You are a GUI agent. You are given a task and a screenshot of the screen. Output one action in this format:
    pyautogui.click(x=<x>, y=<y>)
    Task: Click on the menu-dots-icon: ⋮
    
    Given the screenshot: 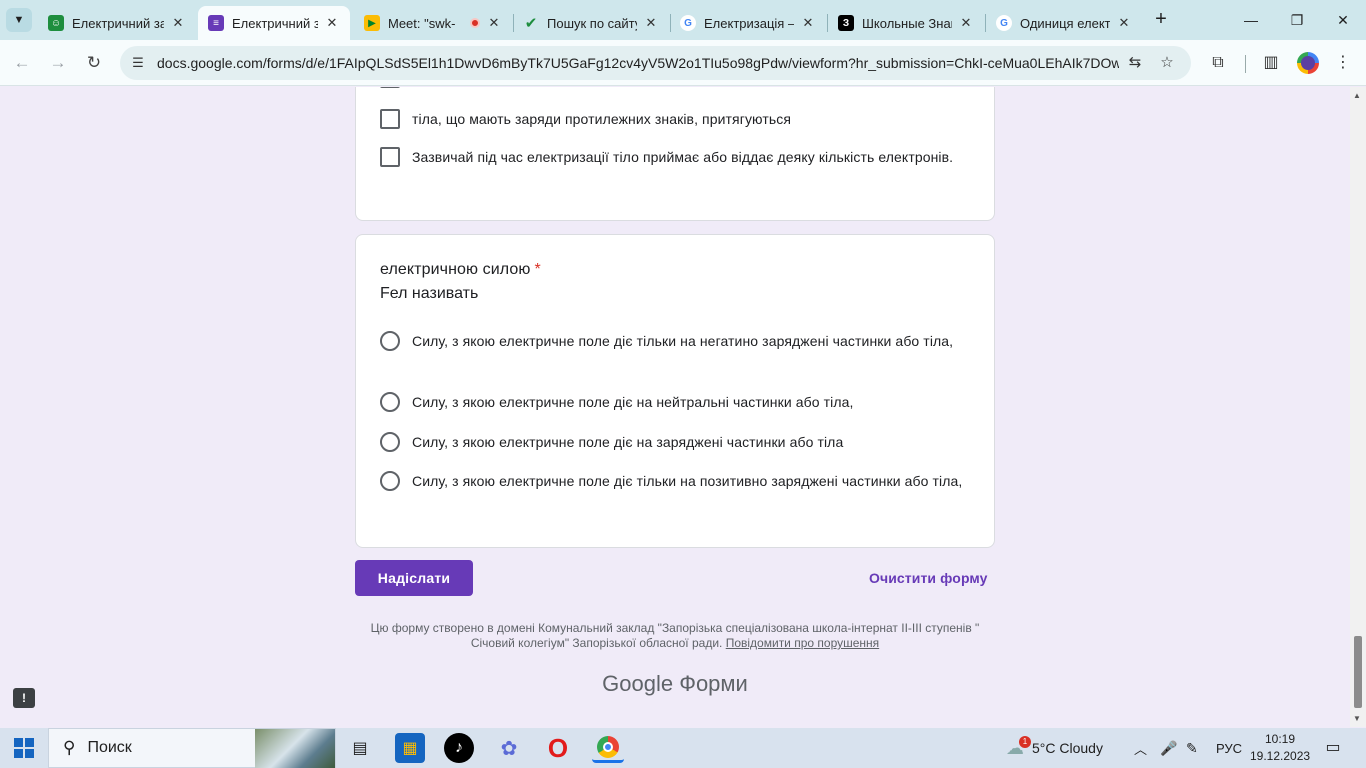 What is the action you would take?
    pyautogui.click(x=1343, y=63)
    